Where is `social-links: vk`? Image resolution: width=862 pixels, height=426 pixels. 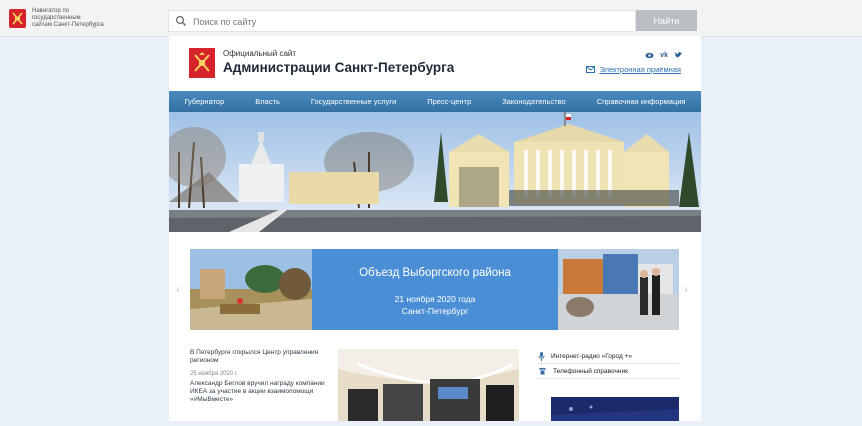
social-links: vk is located at coordinates (664, 55).